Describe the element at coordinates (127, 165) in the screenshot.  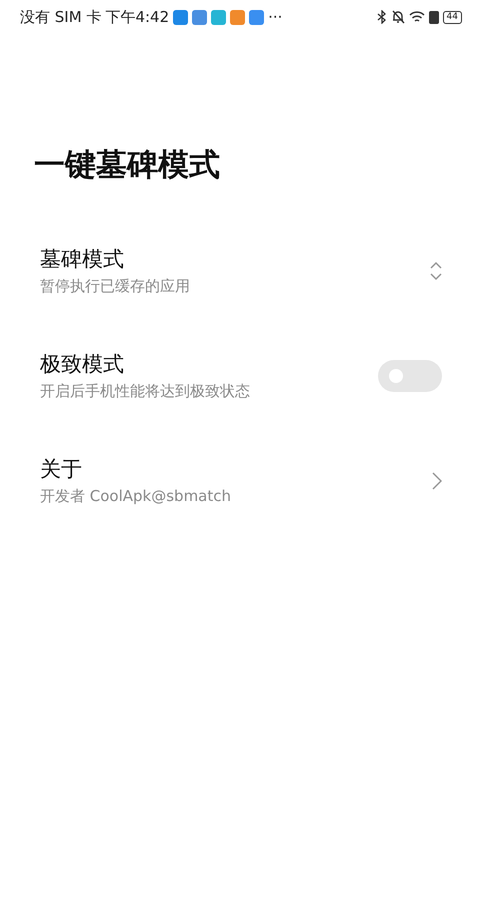
I see `page-title: 一键墓碑模式` at that location.